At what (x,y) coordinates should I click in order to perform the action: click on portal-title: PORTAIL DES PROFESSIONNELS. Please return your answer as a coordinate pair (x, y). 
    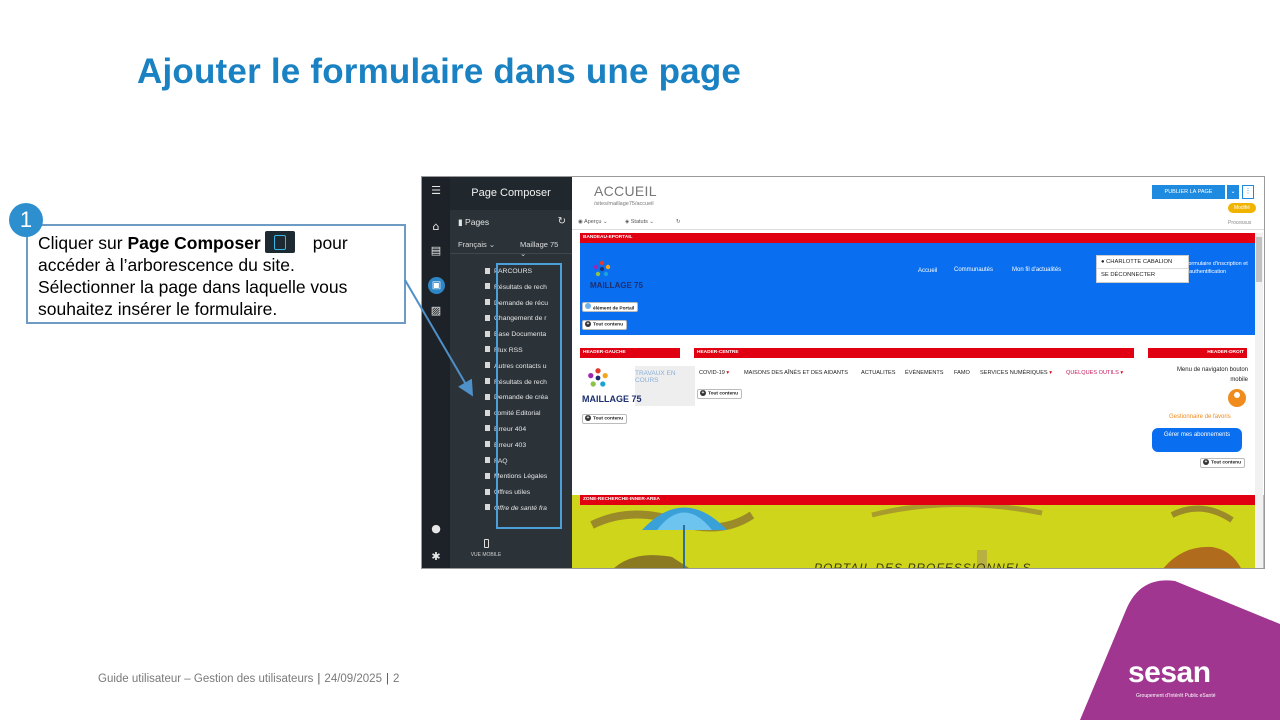
    Looking at the image, I should click on (923, 565).